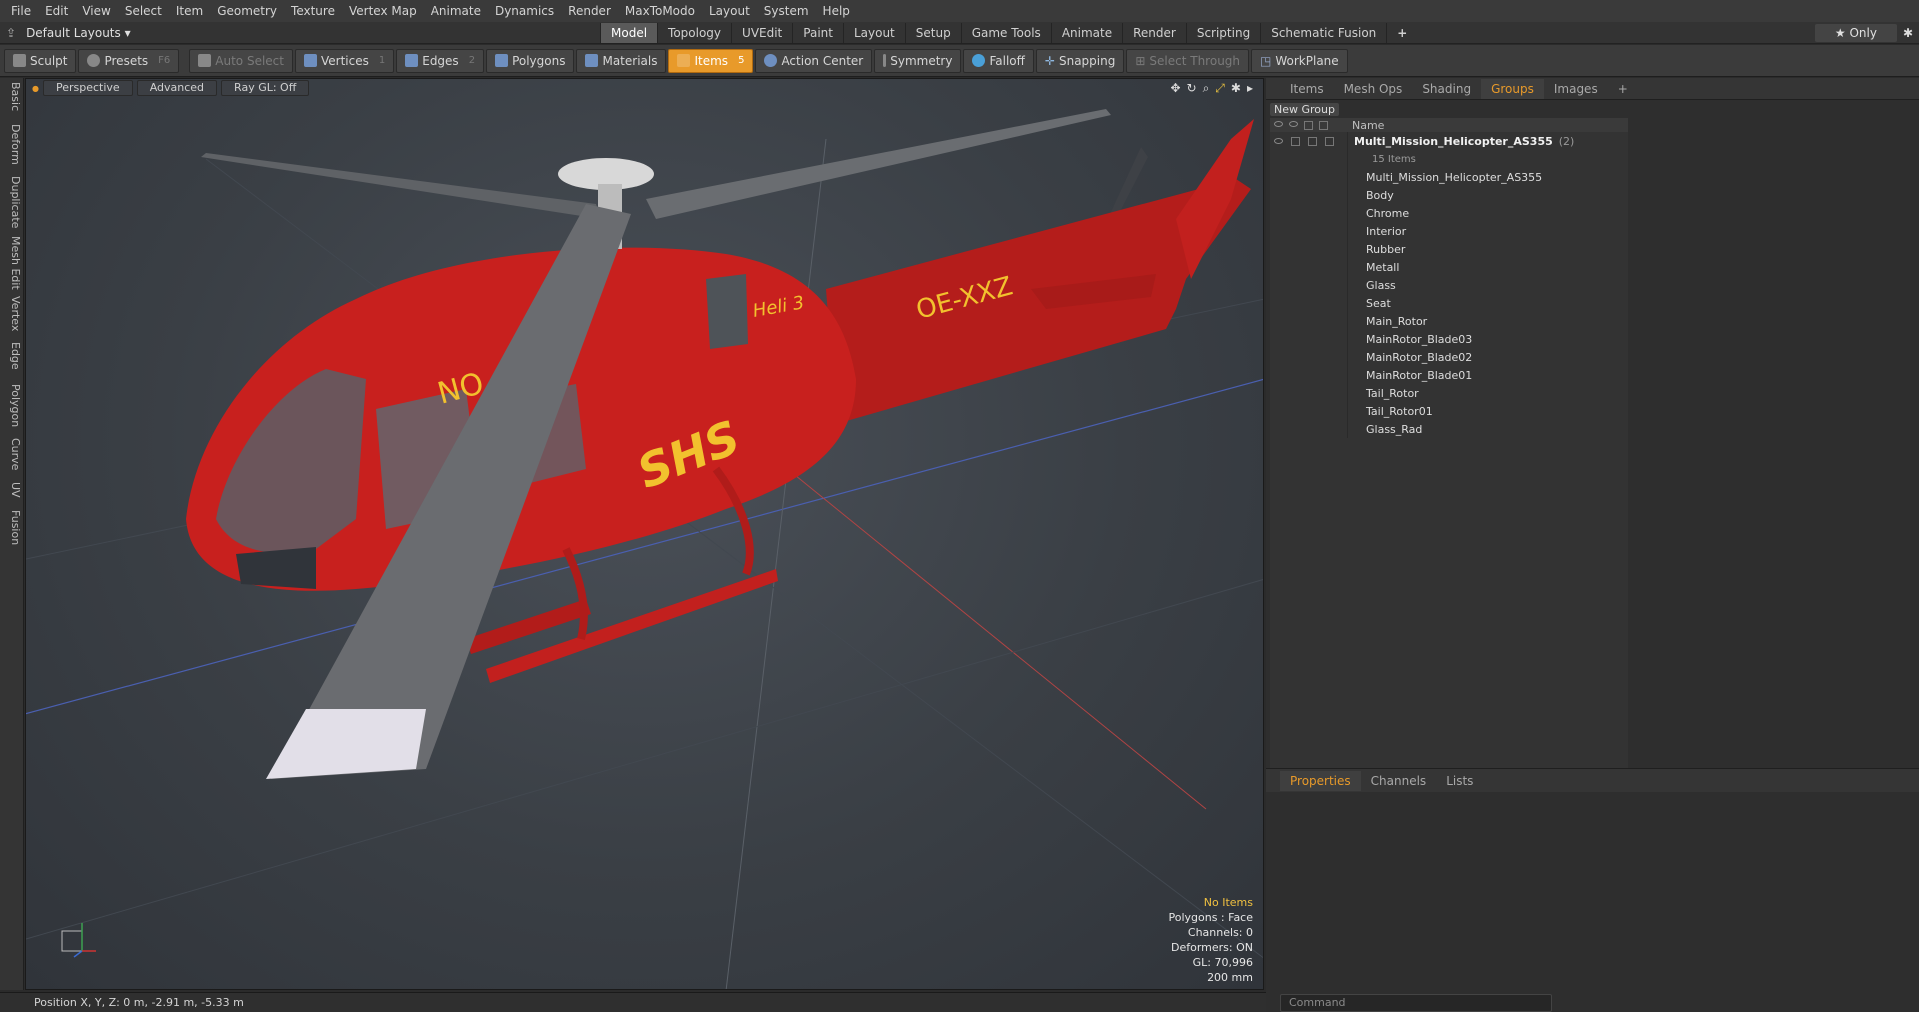 The width and height of the screenshot is (1919, 1012). I want to click on tab-uvedit: UVEdit, so click(761, 32).